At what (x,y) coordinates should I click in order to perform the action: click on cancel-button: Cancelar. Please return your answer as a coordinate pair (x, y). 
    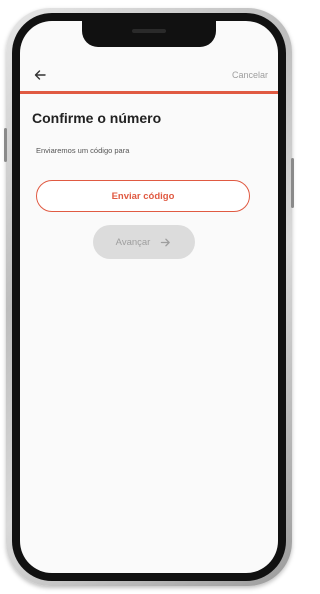
    Looking at the image, I should click on (250, 75).